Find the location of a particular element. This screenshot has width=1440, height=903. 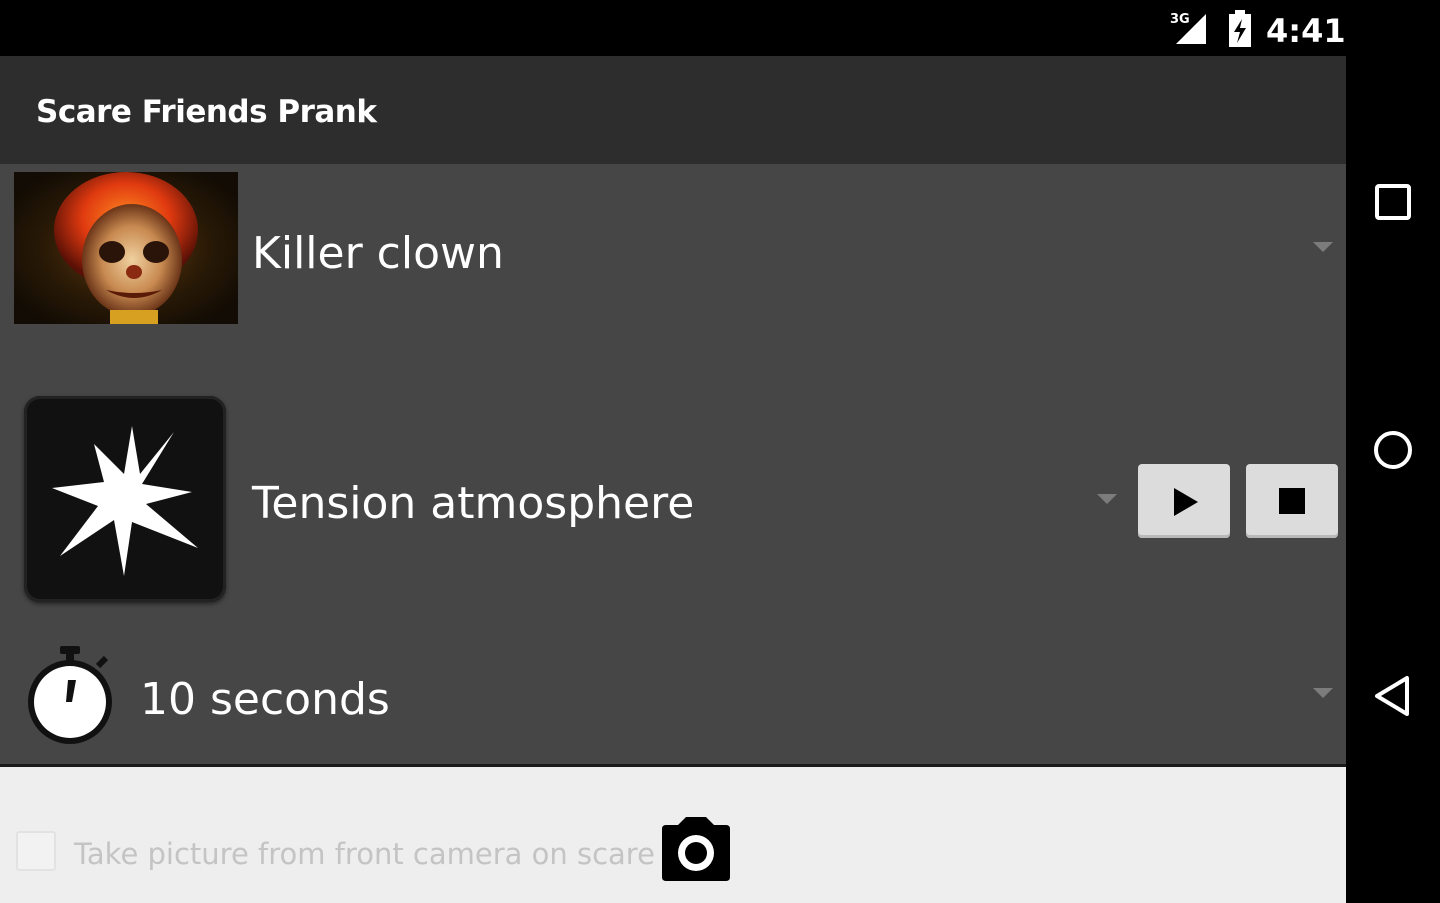

photo-option-label: Take picture from front camera on scare is located at coordinates (364, 854).